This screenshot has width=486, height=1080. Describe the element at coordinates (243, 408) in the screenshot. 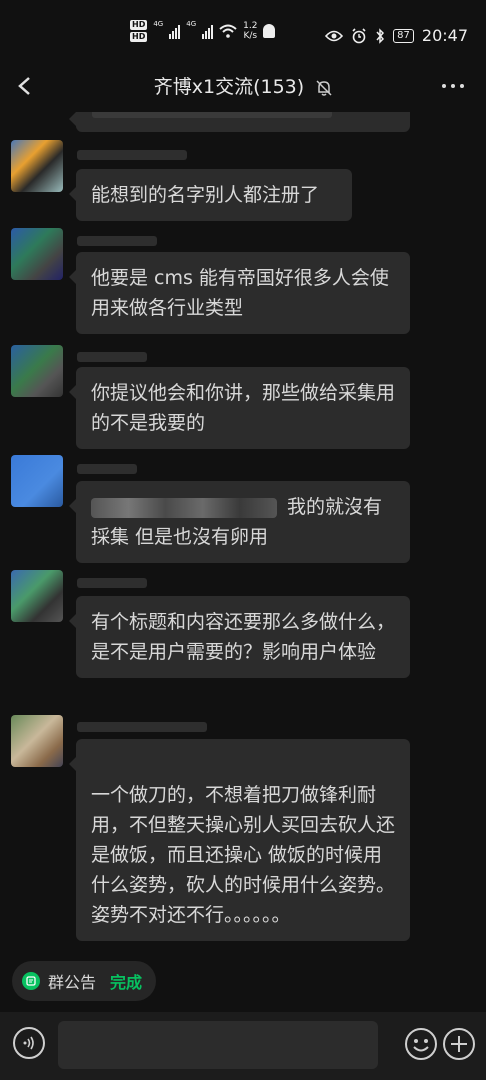

I see `message-text: 你提议他会和你讲，那些做给采集用的不是我要的` at that location.